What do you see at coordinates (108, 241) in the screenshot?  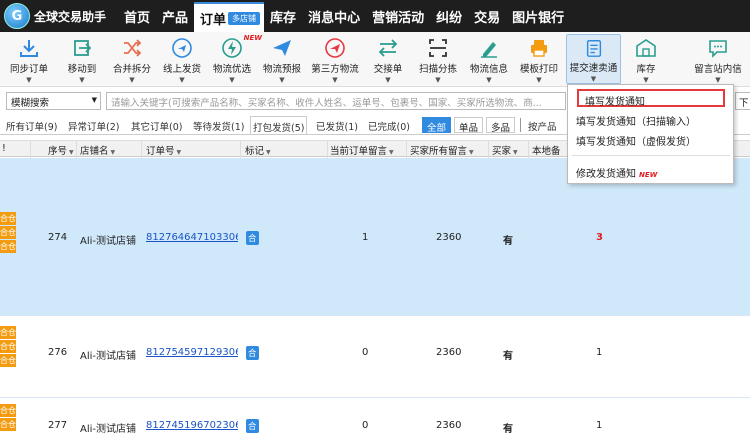 I see `row-shop: Ali-测试店铺` at bounding box center [108, 241].